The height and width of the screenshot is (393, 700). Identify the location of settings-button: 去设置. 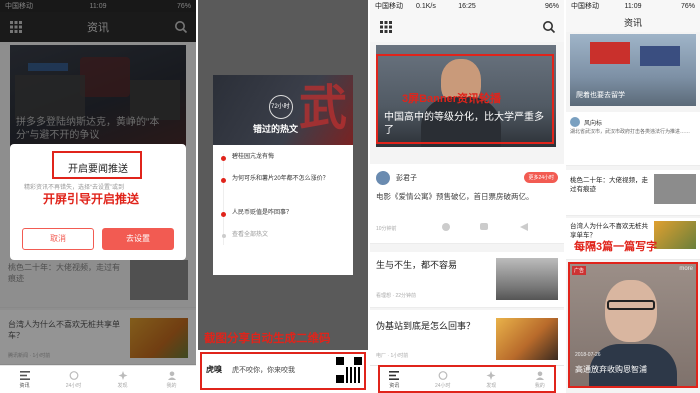
(138, 239).